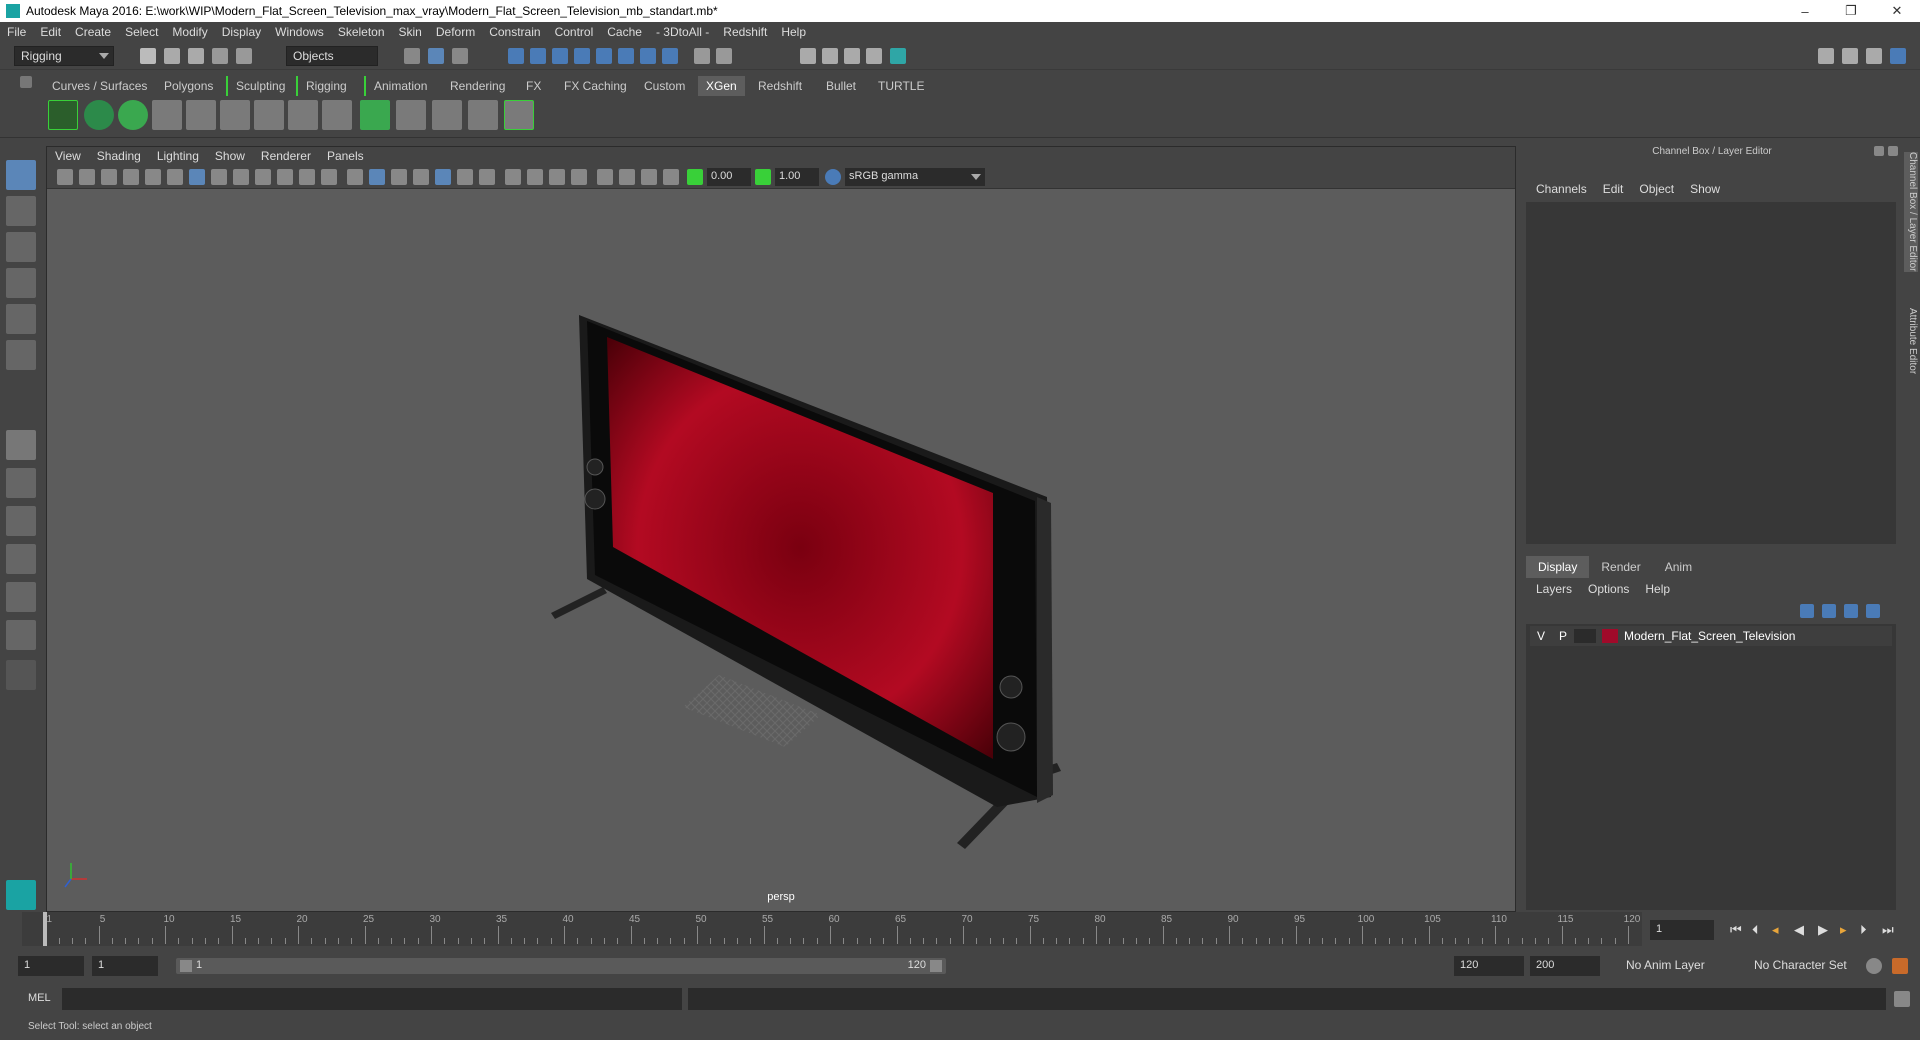 The height and width of the screenshot is (1040, 1920). I want to click on new-empty-layer-icon, so click(1851, 611).